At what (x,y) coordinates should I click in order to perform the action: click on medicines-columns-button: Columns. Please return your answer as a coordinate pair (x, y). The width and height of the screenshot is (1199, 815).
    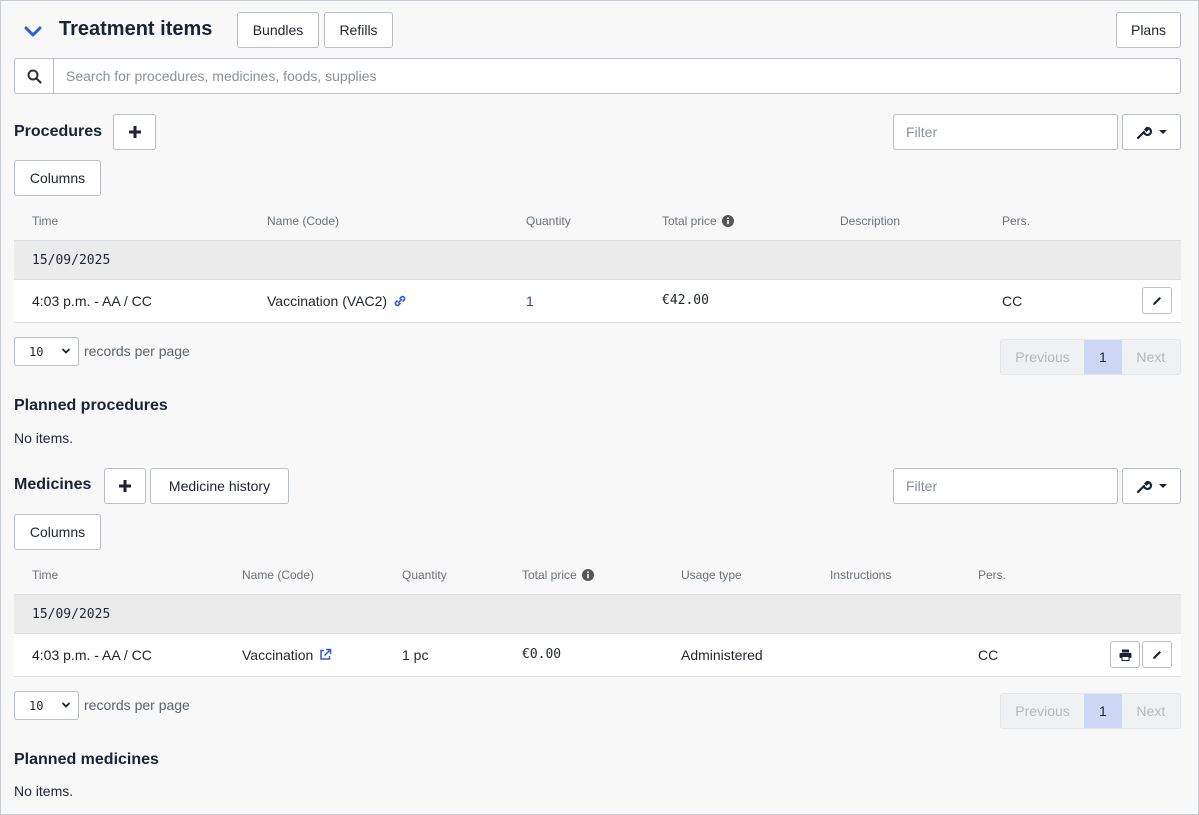
    Looking at the image, I should click on (57, 532).